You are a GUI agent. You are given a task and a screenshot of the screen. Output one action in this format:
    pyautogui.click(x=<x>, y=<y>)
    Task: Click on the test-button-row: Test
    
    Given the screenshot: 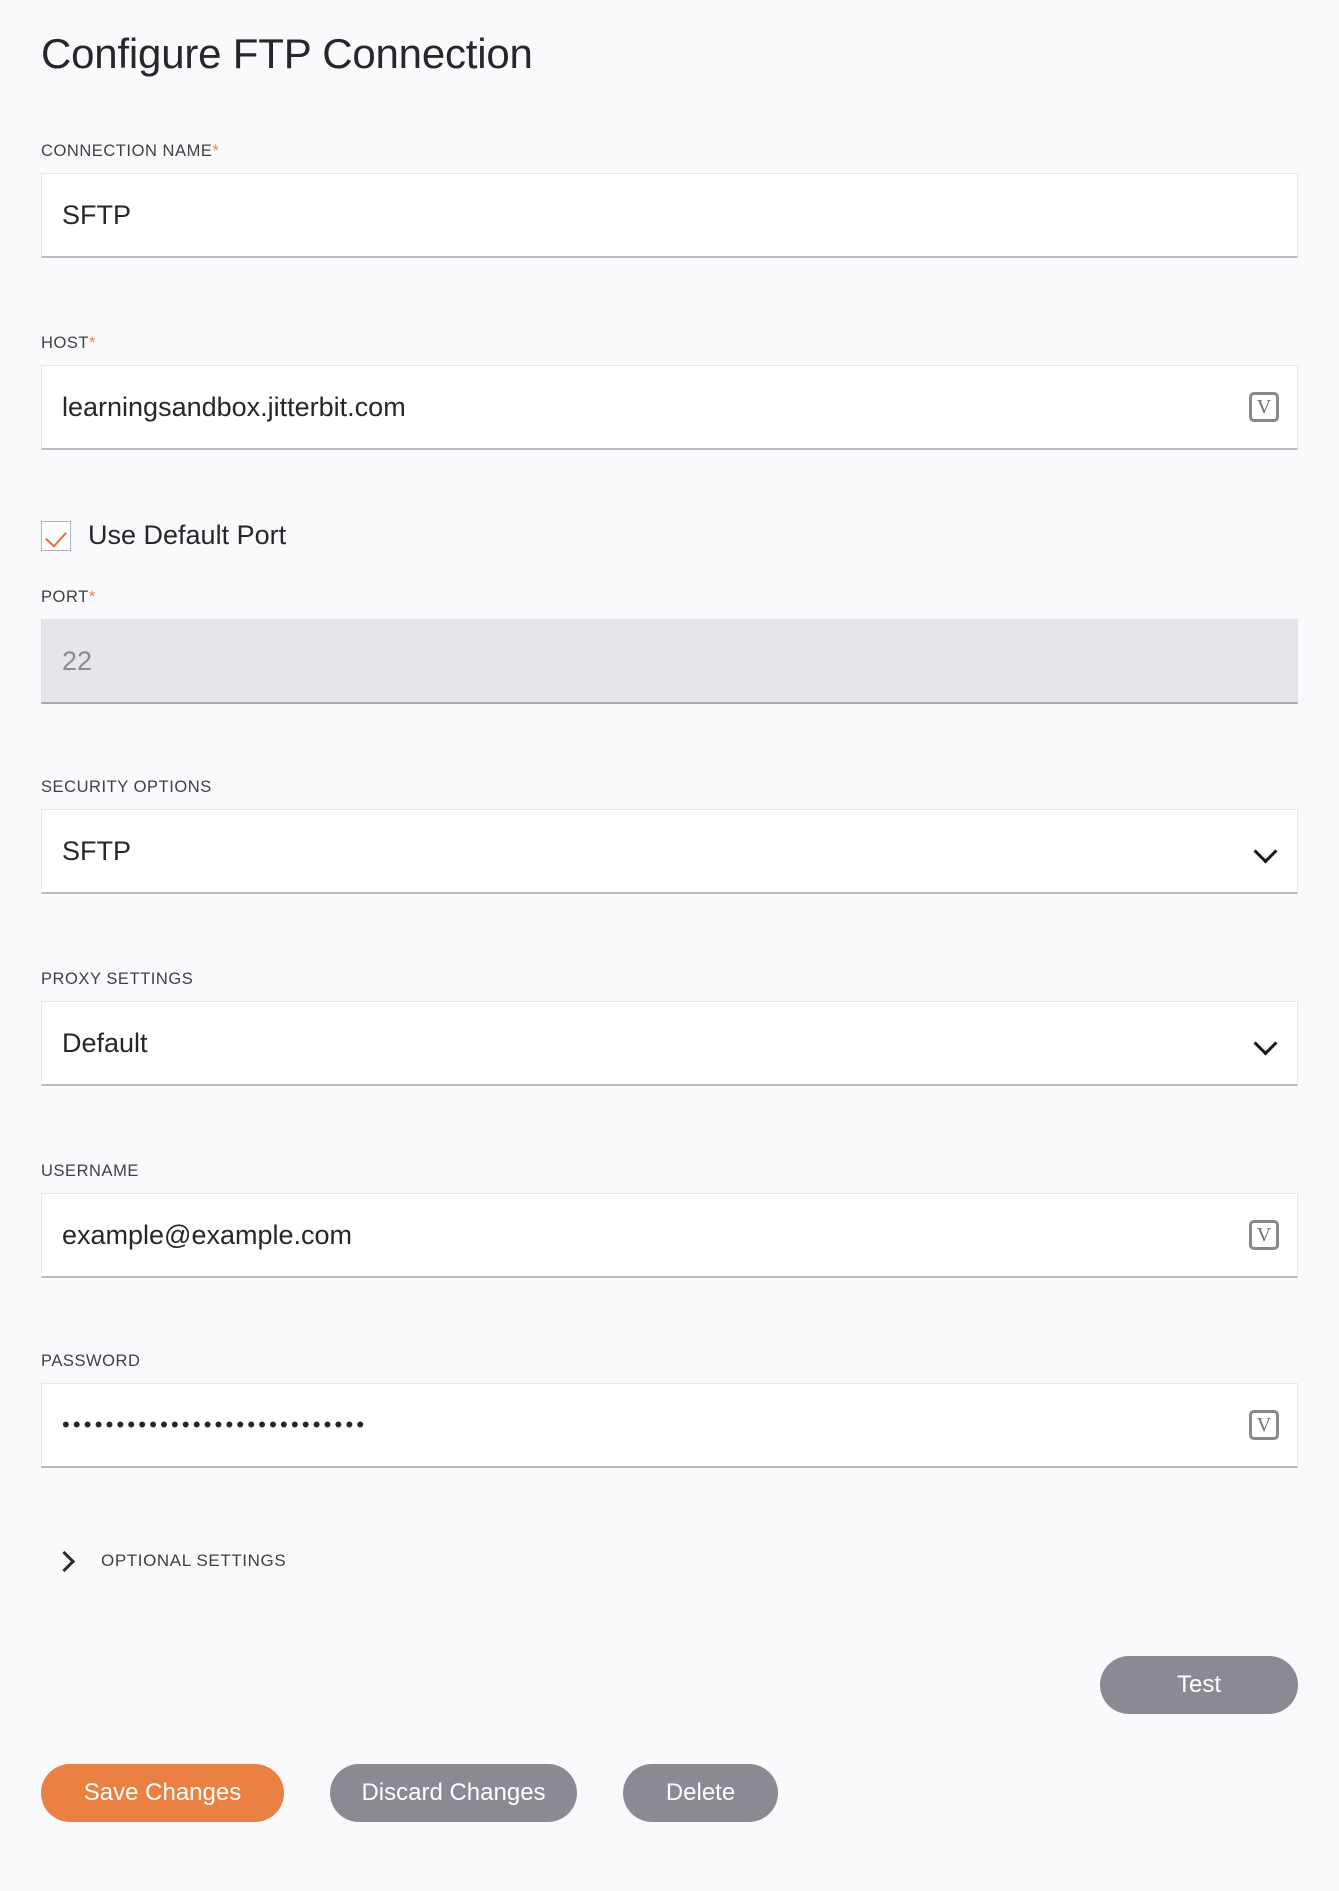 What is the action you would take?
    pyautogui.click(x=669, y=1685)
    